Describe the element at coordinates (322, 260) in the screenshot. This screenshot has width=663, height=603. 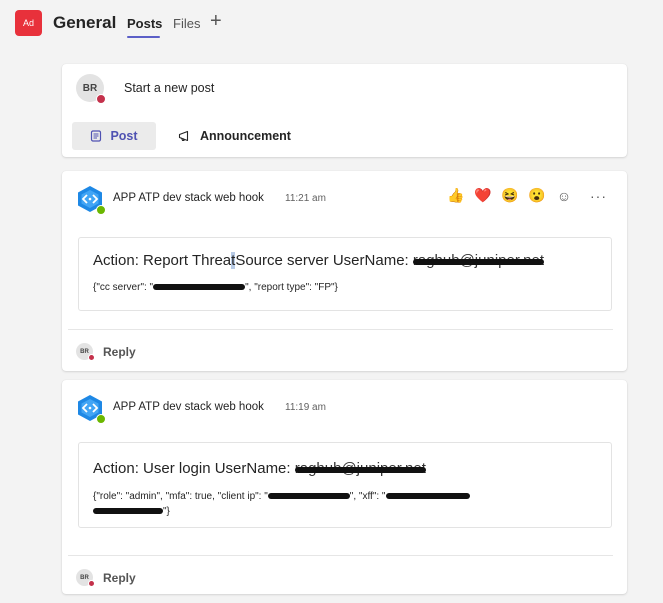
I see `card-title-mid: Source server UserName:` at that location.